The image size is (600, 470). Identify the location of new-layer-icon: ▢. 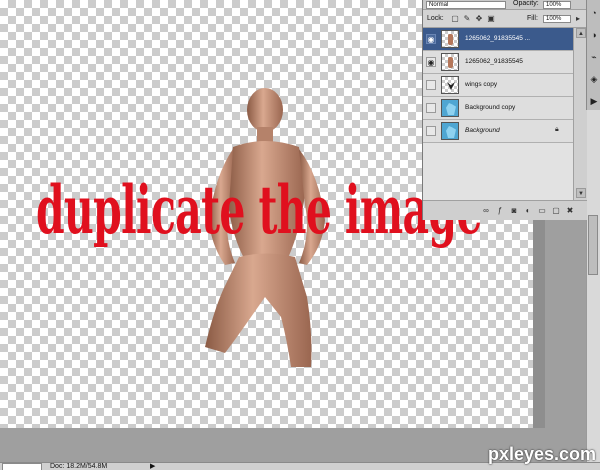
(556, 211).